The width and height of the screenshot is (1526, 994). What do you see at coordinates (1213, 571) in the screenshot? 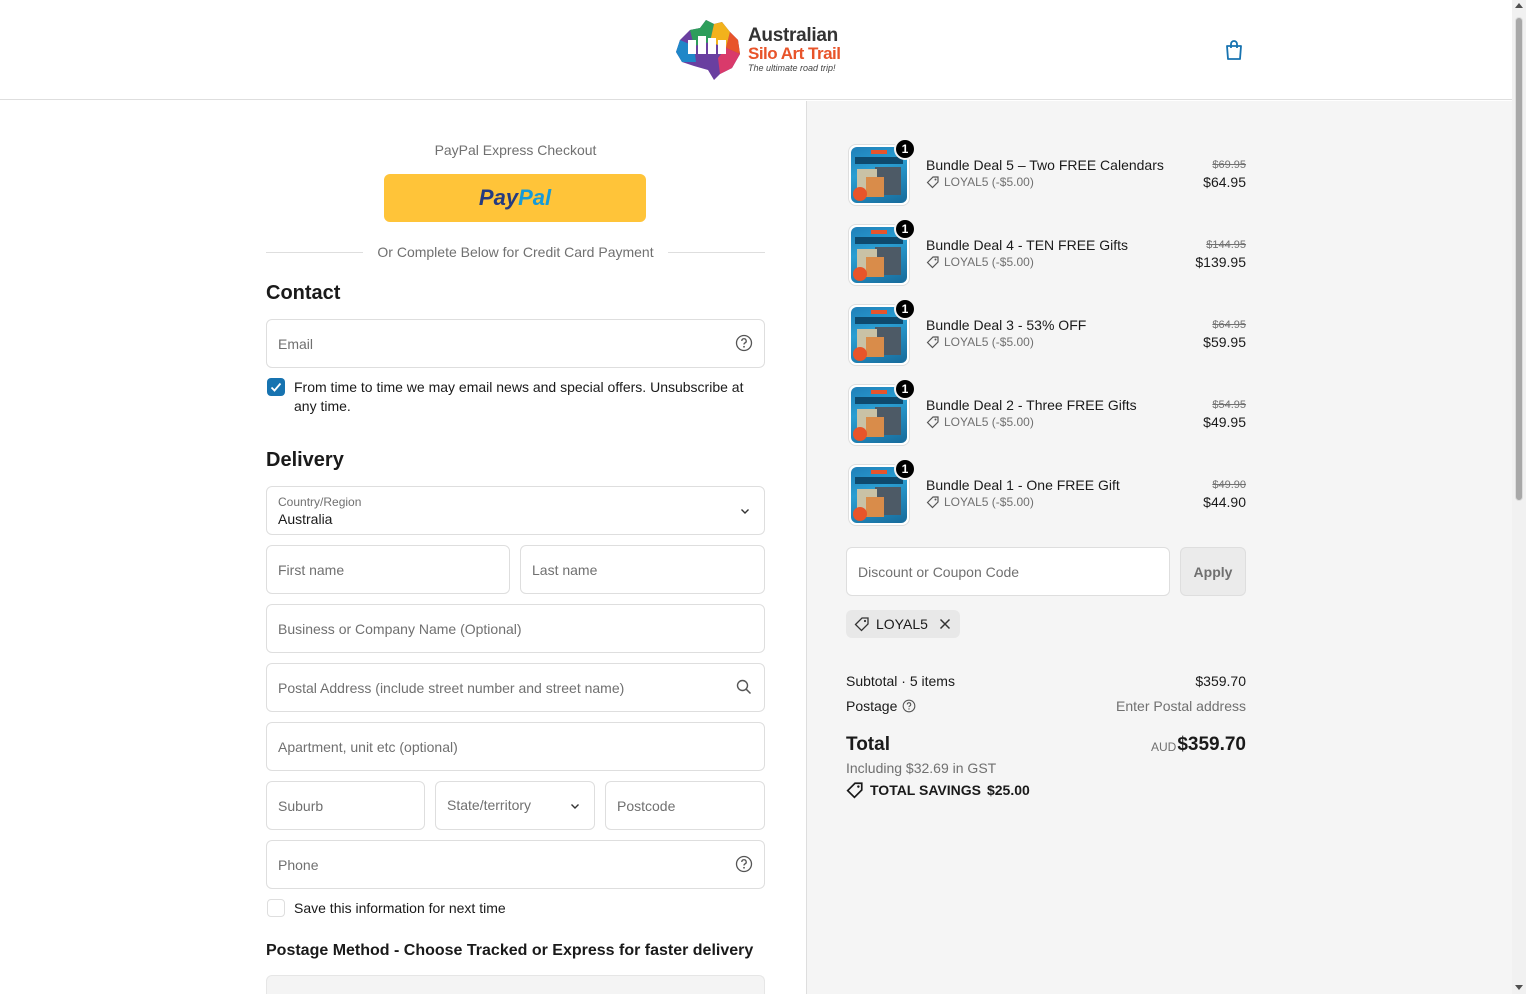
I see `apply-coupon-button: Apply` at bounding box center [1213, 571].